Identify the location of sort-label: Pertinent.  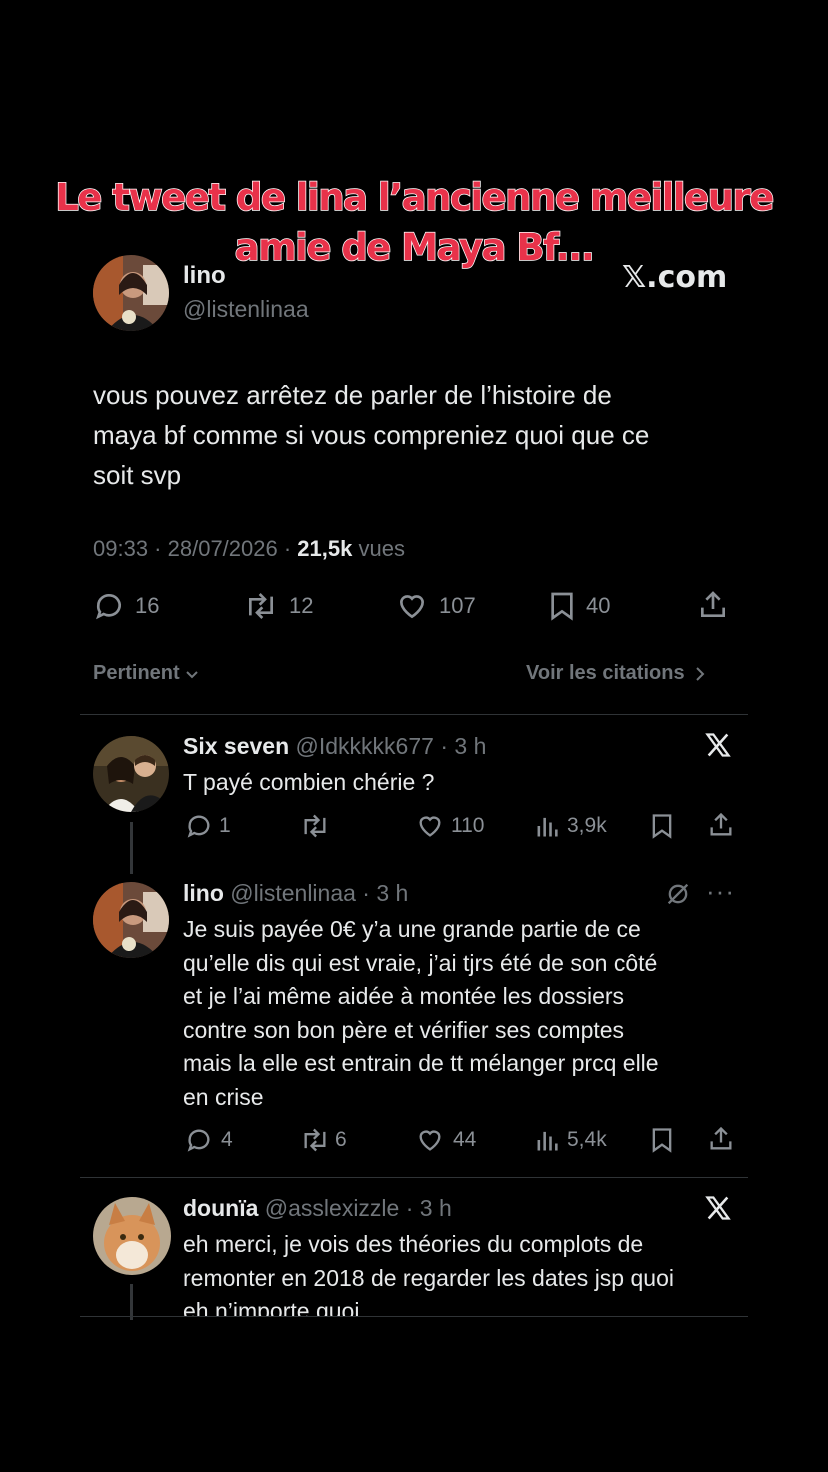
(136, 673).